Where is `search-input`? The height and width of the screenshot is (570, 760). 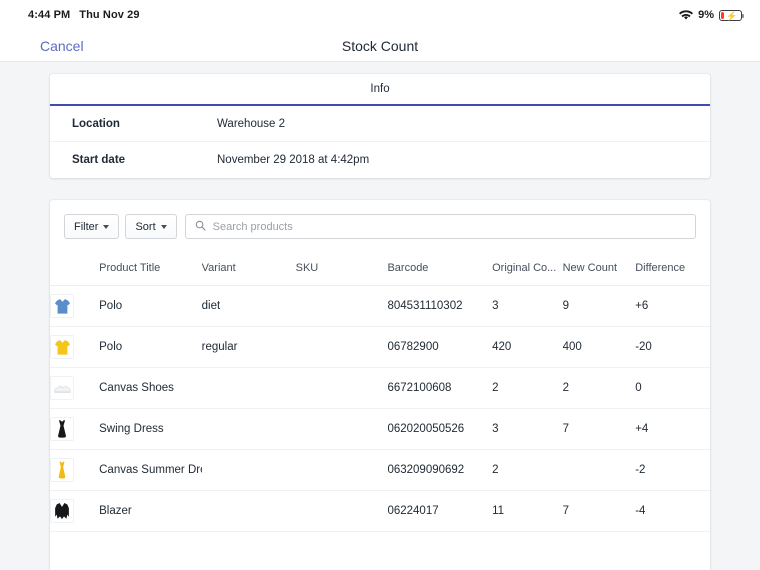 search-input is located at coordinates (449, 226).